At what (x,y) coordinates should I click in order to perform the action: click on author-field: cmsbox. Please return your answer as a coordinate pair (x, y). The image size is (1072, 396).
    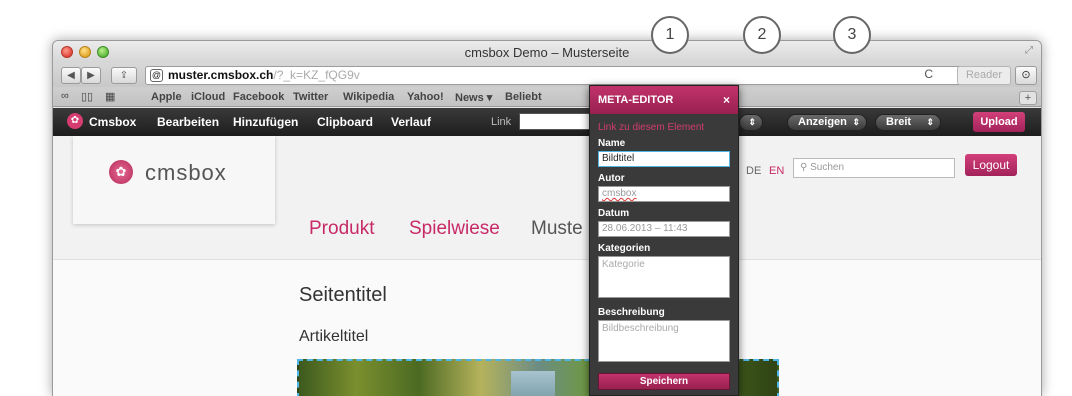
    Looking at the image, I should click on (664, 194).